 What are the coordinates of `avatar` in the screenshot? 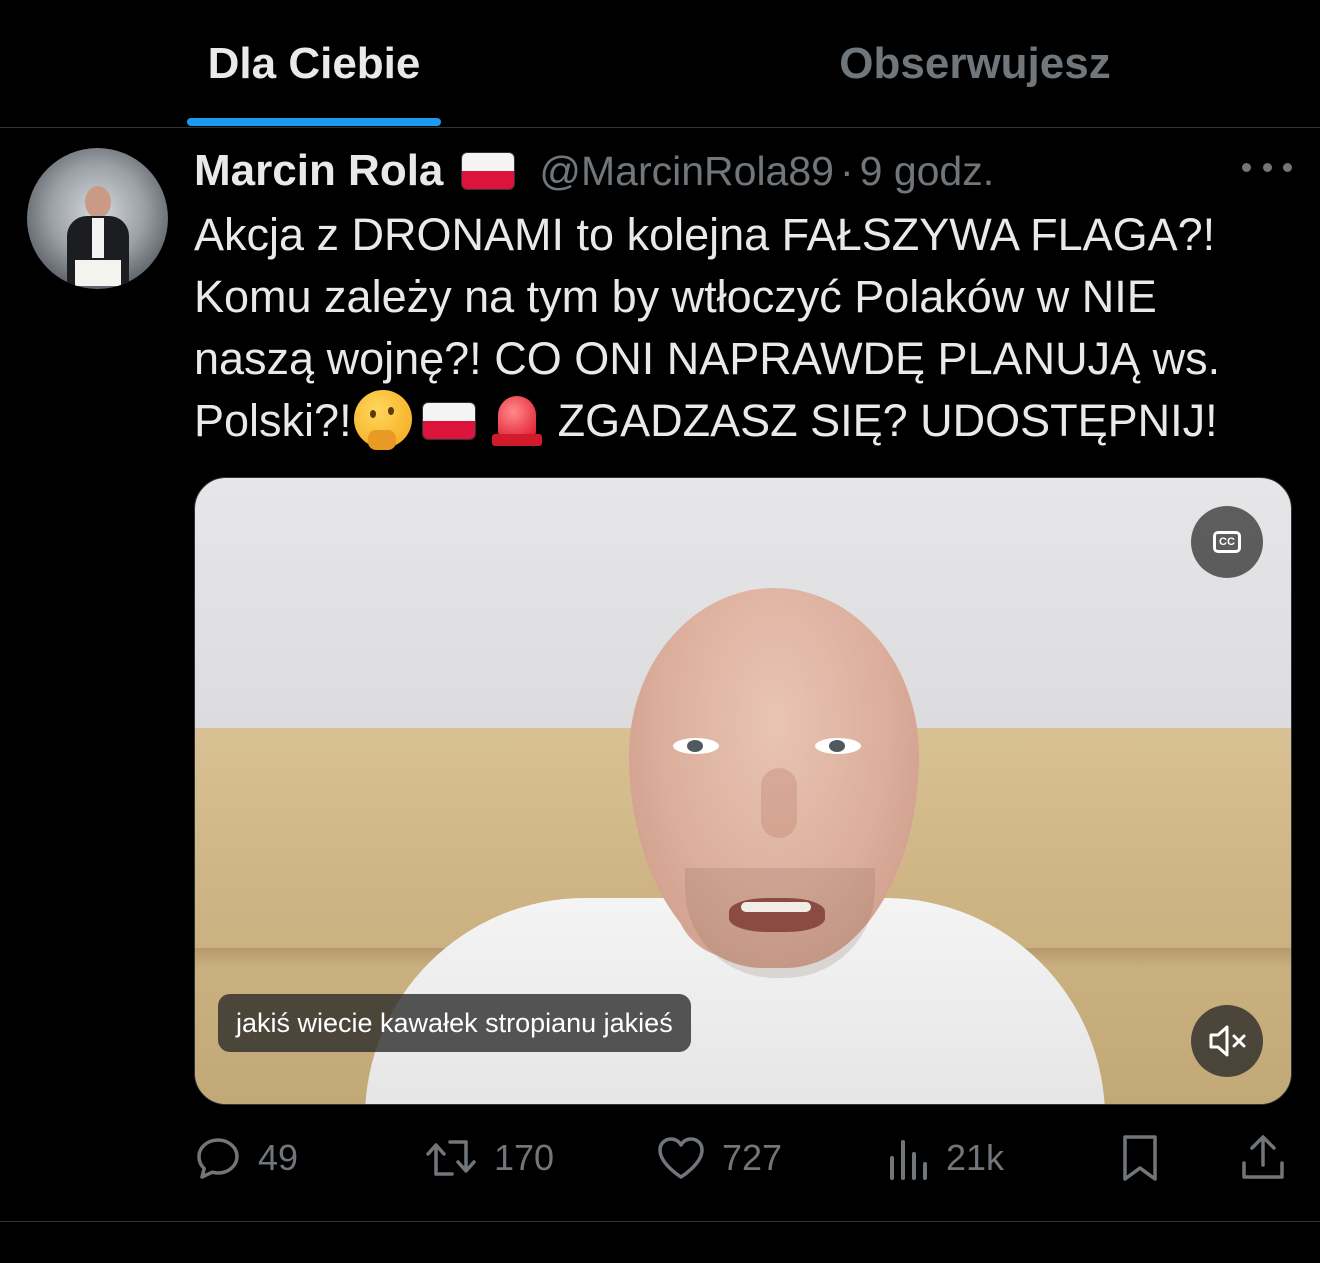 It's located at (97, 218).